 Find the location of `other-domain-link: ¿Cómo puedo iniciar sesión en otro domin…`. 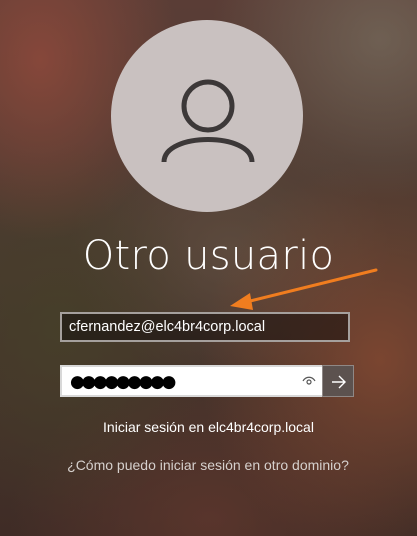

other-domain-link: ¿Cómo puedo iniciar sesión en otro domin… is located at coordinates (208, 465).